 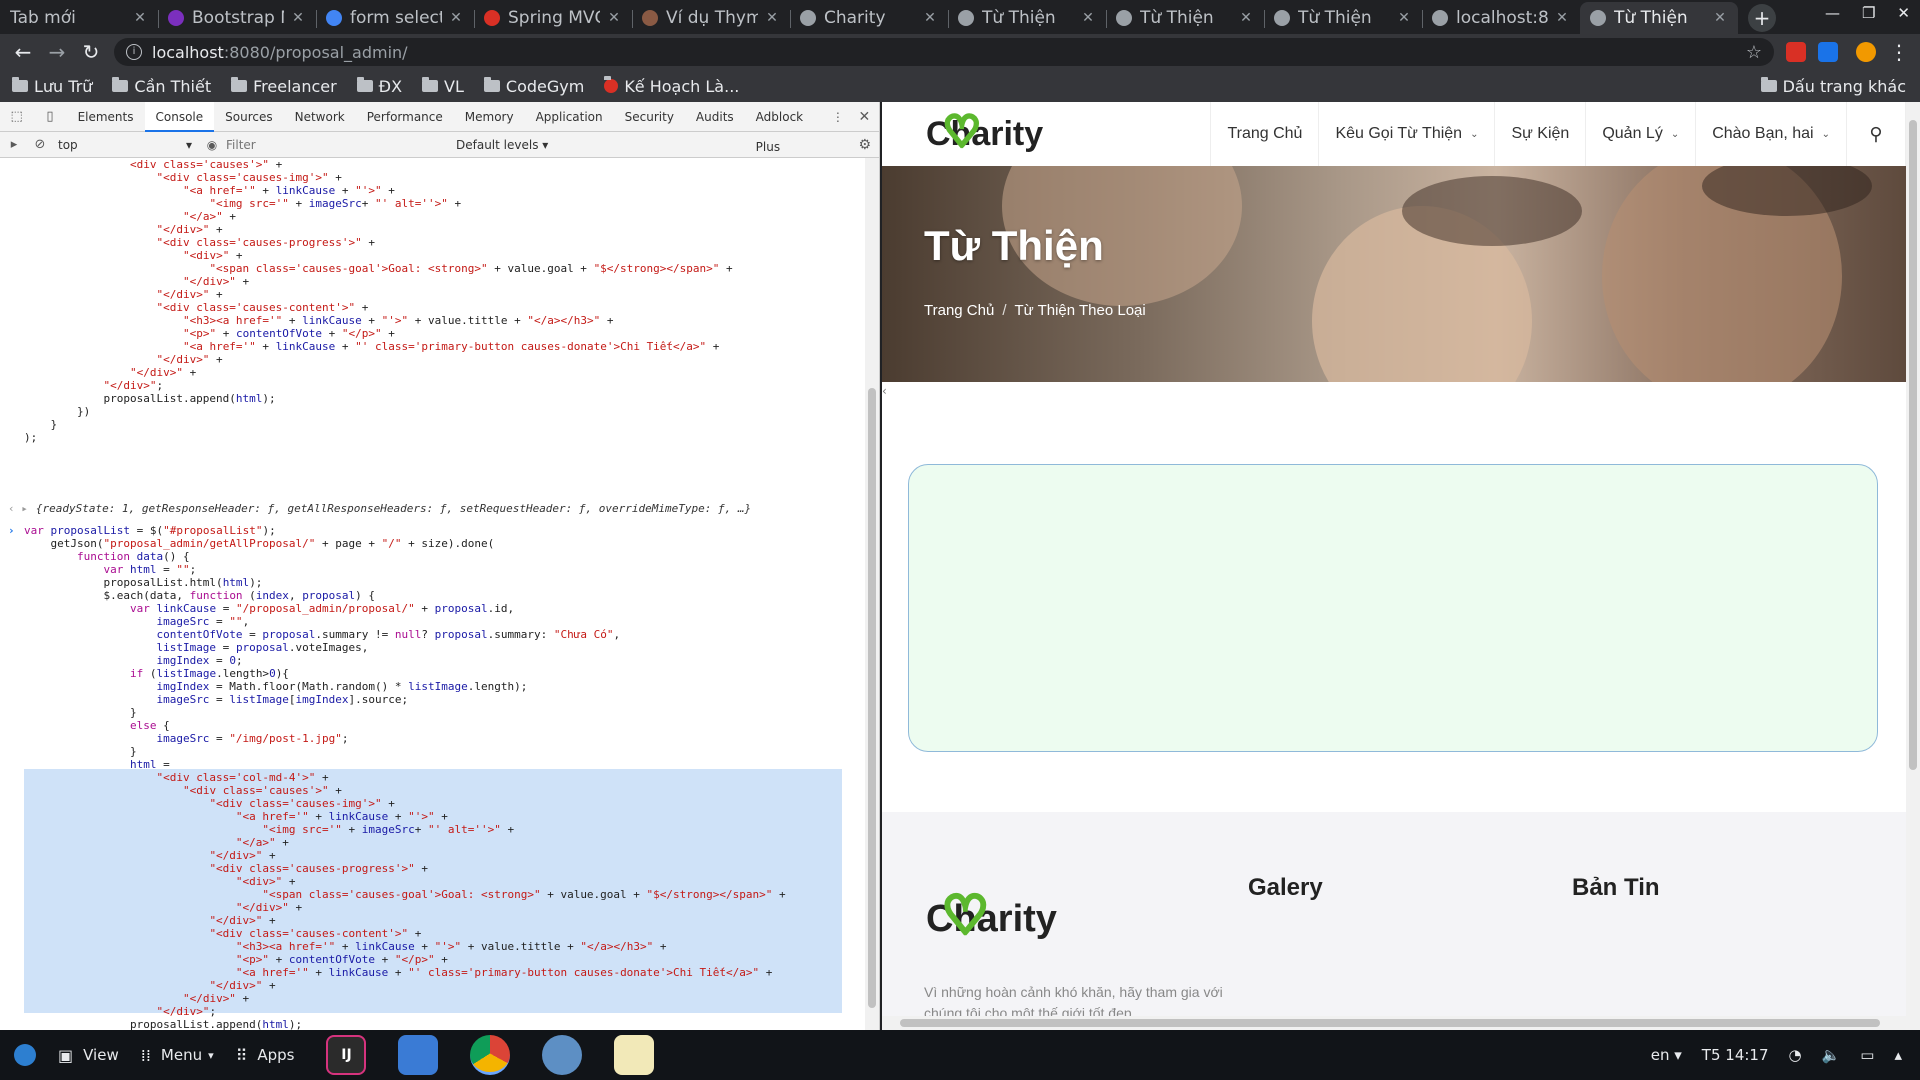 I want to click on bookmark-item: CodeGym, so click(x=533, y=86).